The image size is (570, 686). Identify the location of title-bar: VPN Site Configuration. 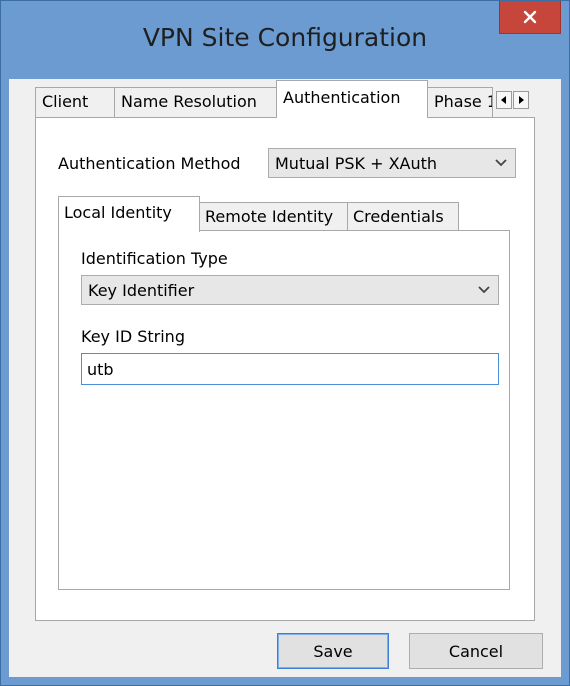
(285, 40).